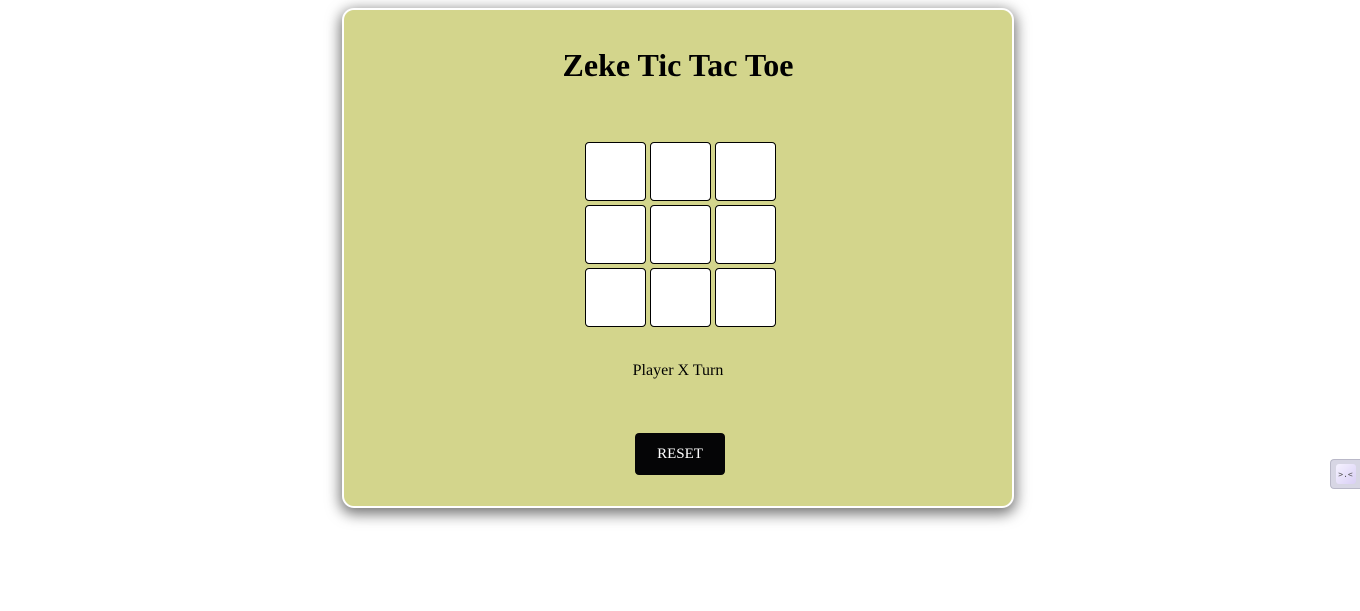  I want to click on extension-widget-button: >.<, so click(1345, 474).